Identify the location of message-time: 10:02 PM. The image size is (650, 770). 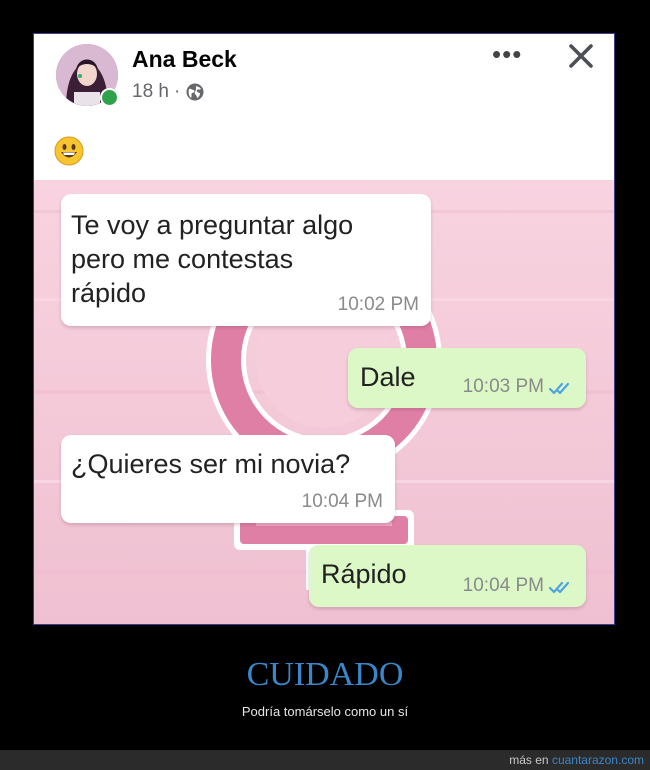
(378, 304).